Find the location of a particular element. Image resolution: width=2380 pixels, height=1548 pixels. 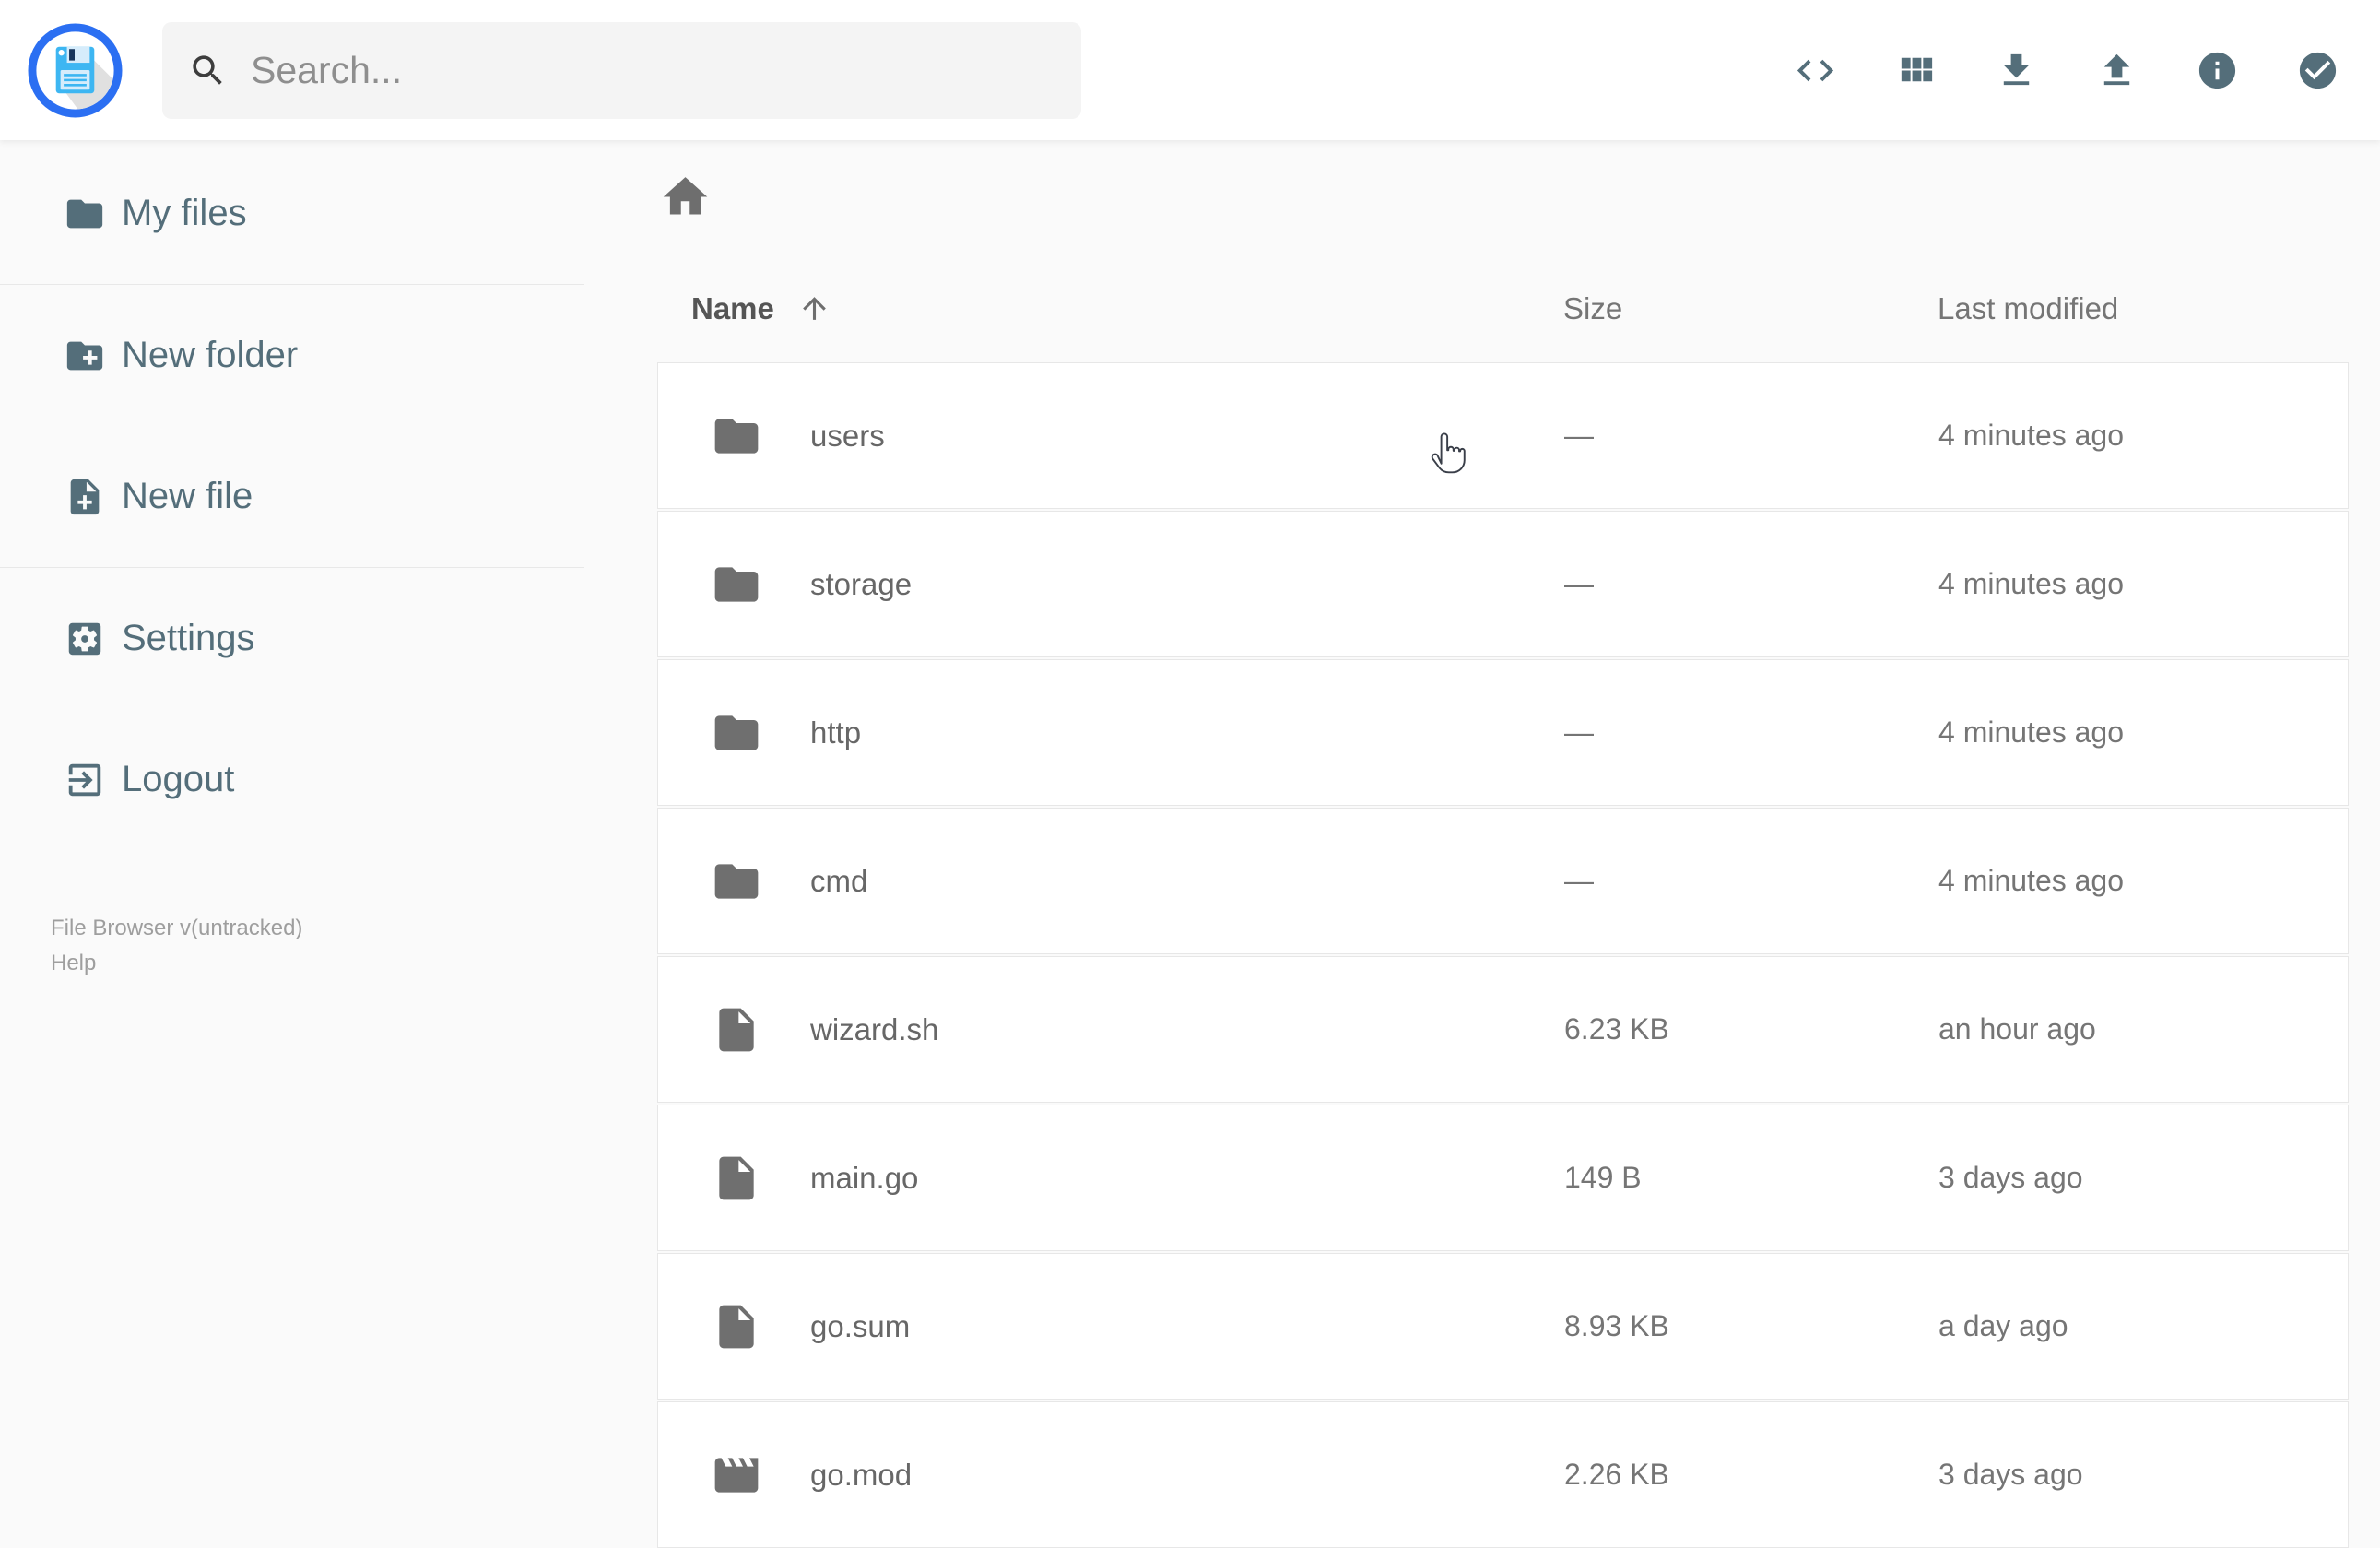

row-name: main.go is located at coordinates (864, 1178).